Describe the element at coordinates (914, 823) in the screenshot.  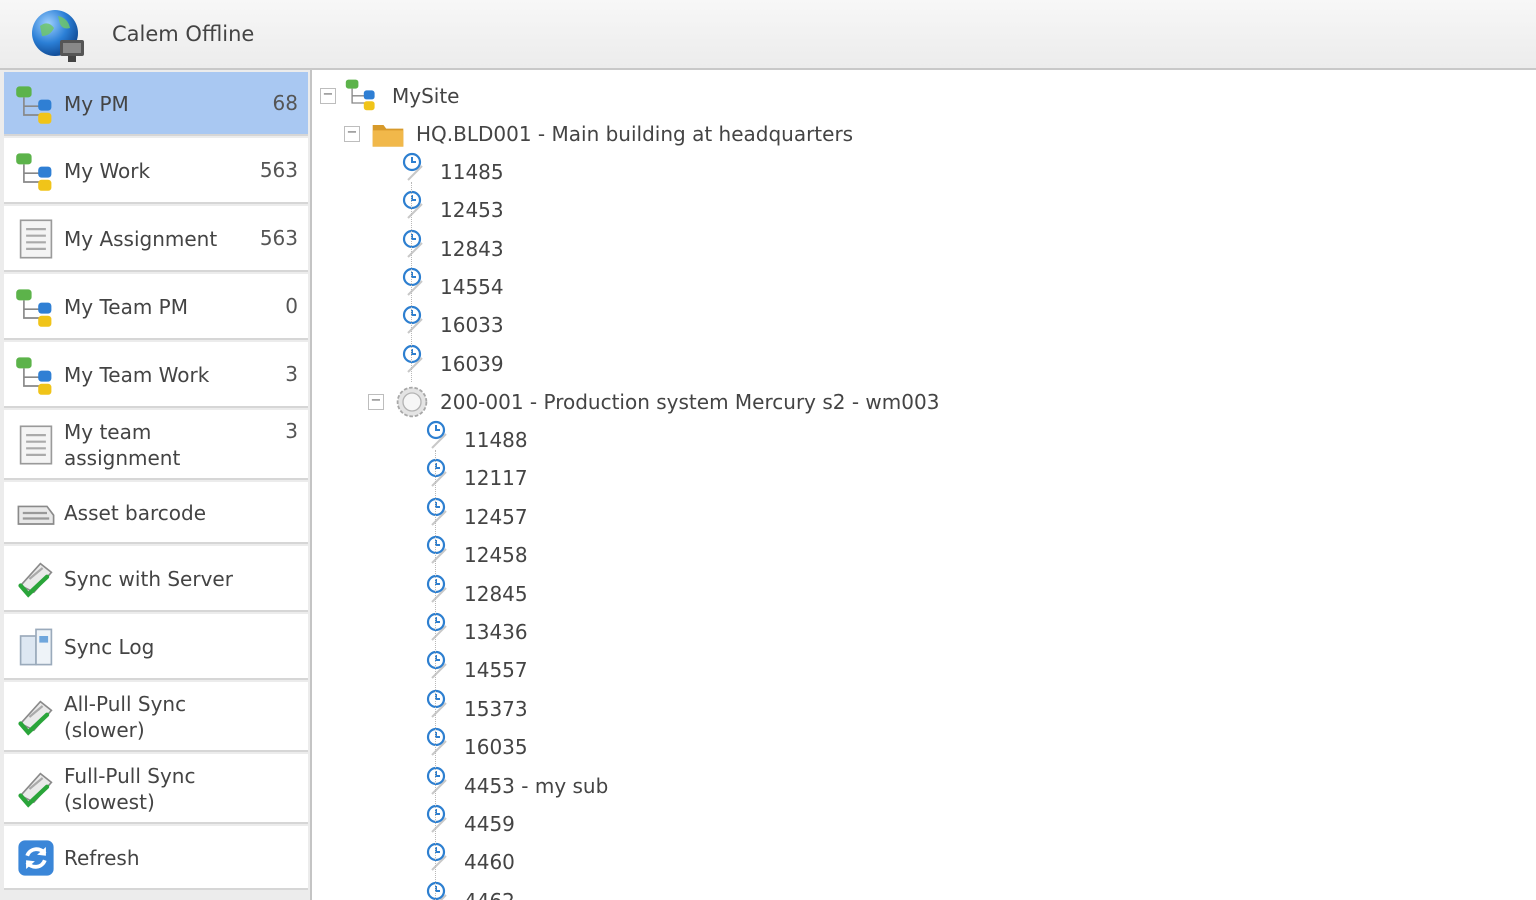
I see `tree-leaf-pm: 4459` at that location.